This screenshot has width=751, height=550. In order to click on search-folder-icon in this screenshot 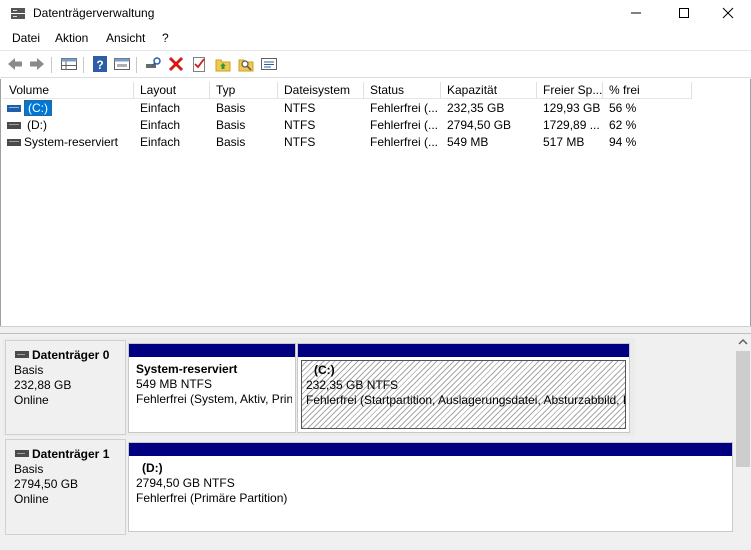, I will do `click(246, 64)`.